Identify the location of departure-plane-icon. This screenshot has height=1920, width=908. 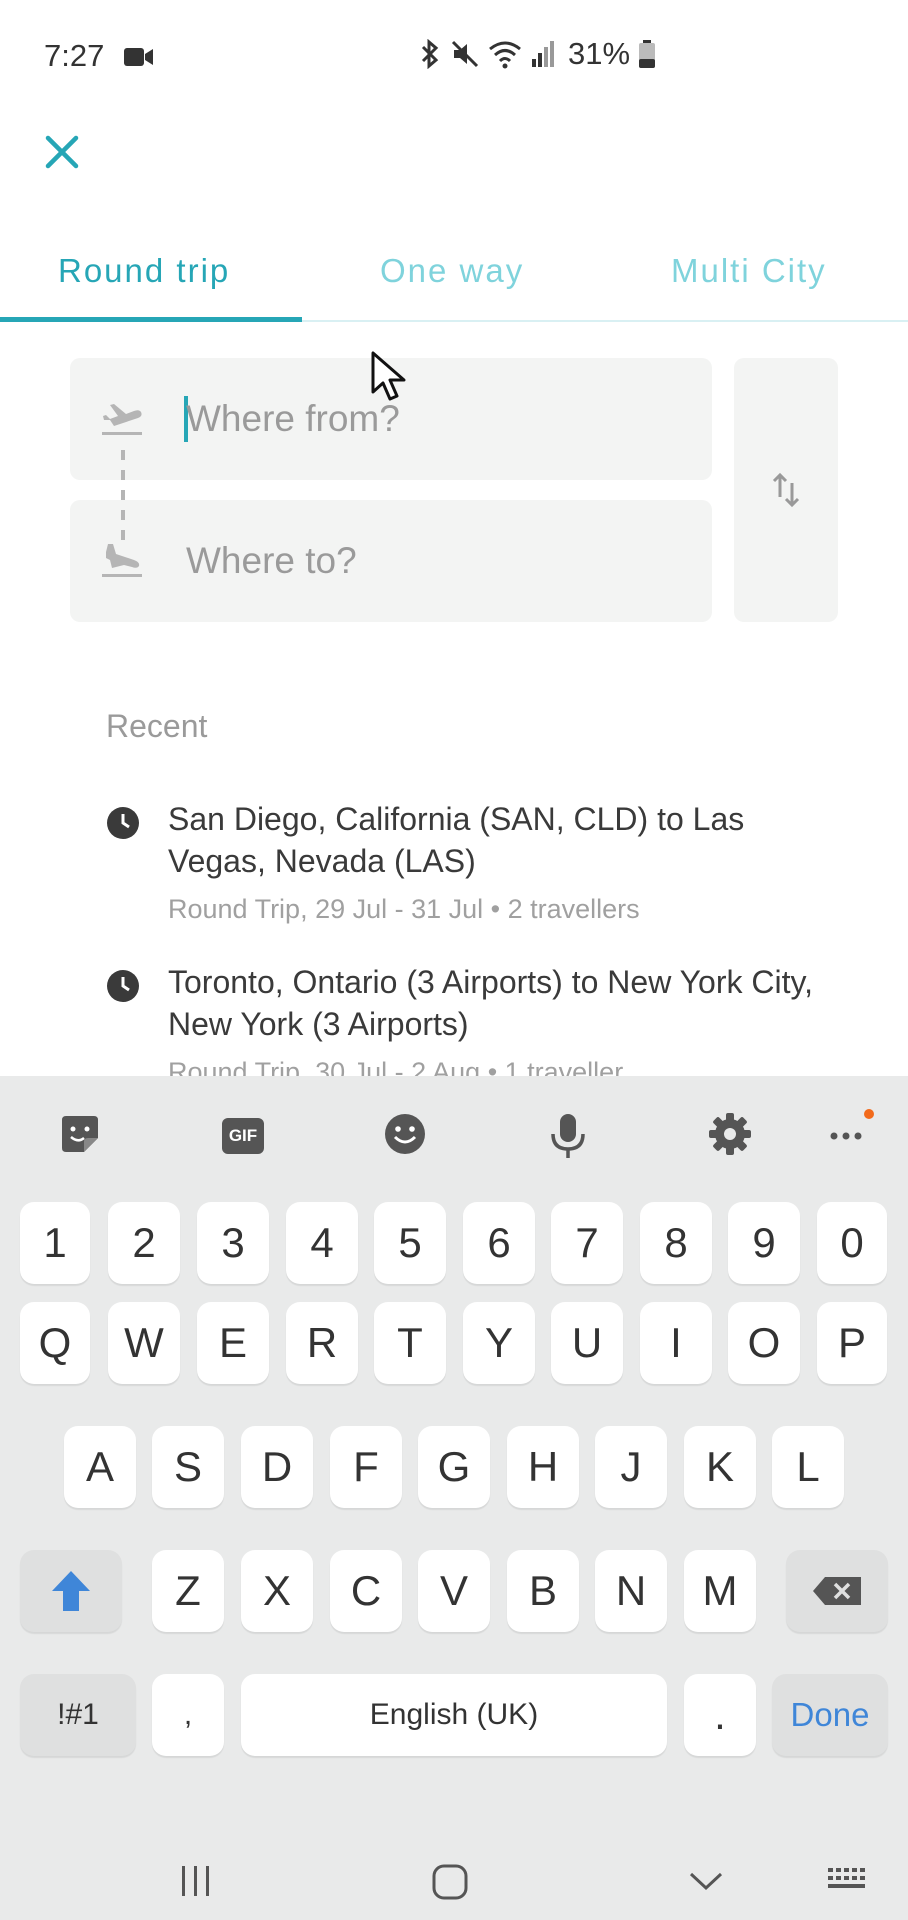
(122, 419).